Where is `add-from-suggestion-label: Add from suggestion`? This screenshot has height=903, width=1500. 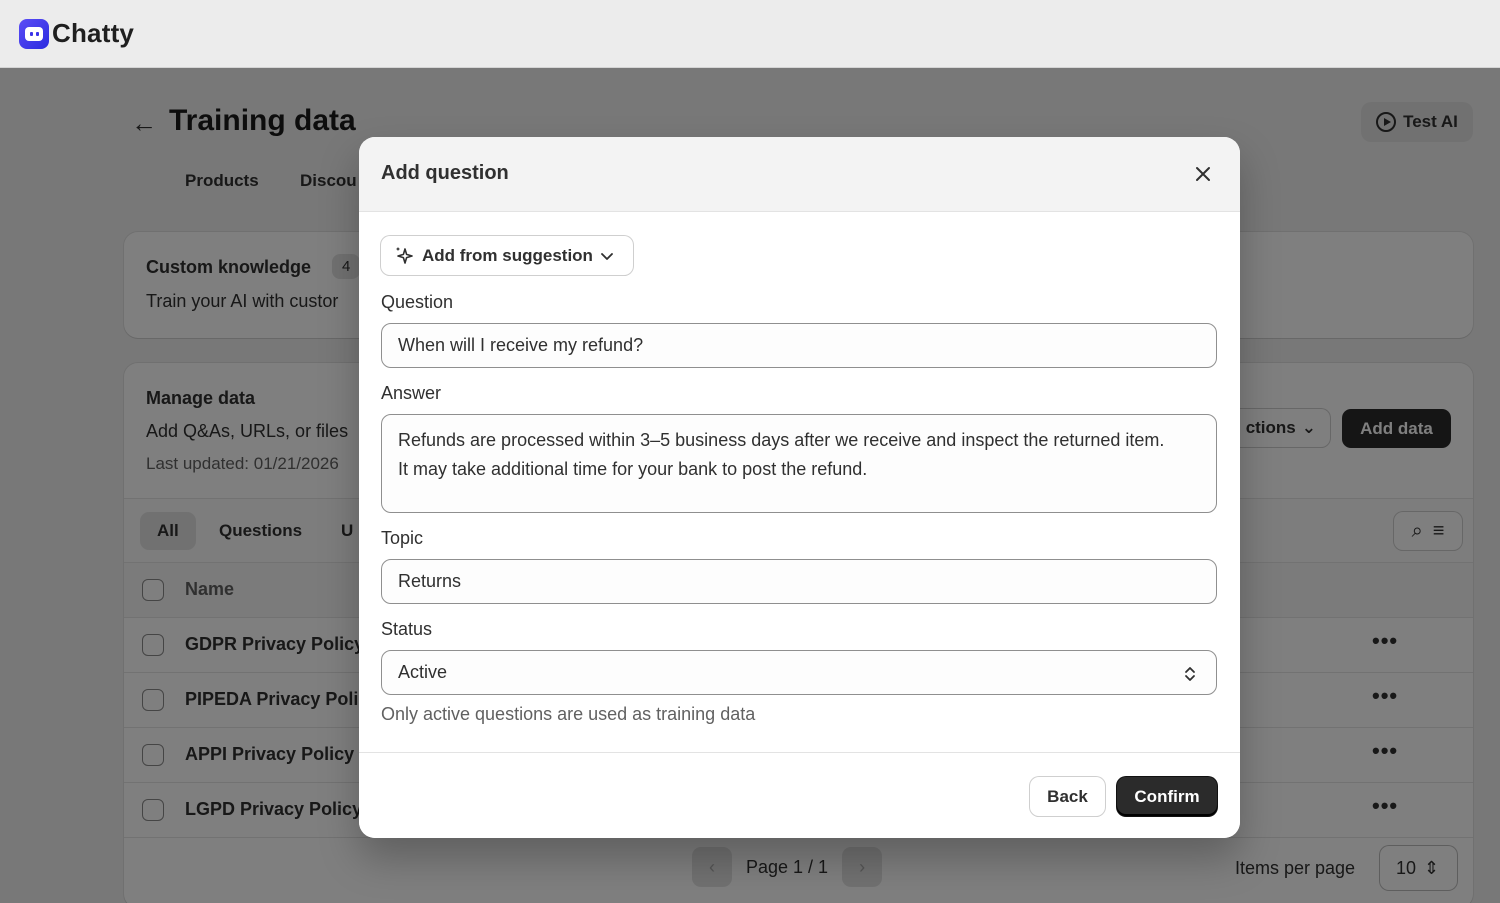 add-from-suggestion-label: Add from suggestion is located at coordinates (507, 255).